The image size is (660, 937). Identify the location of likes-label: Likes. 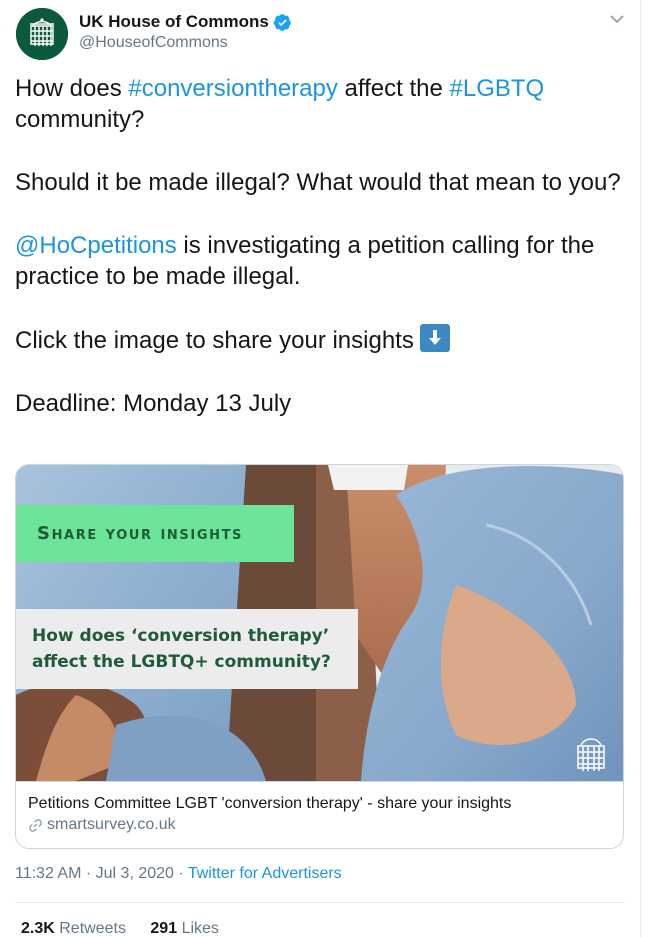
(200, 928).